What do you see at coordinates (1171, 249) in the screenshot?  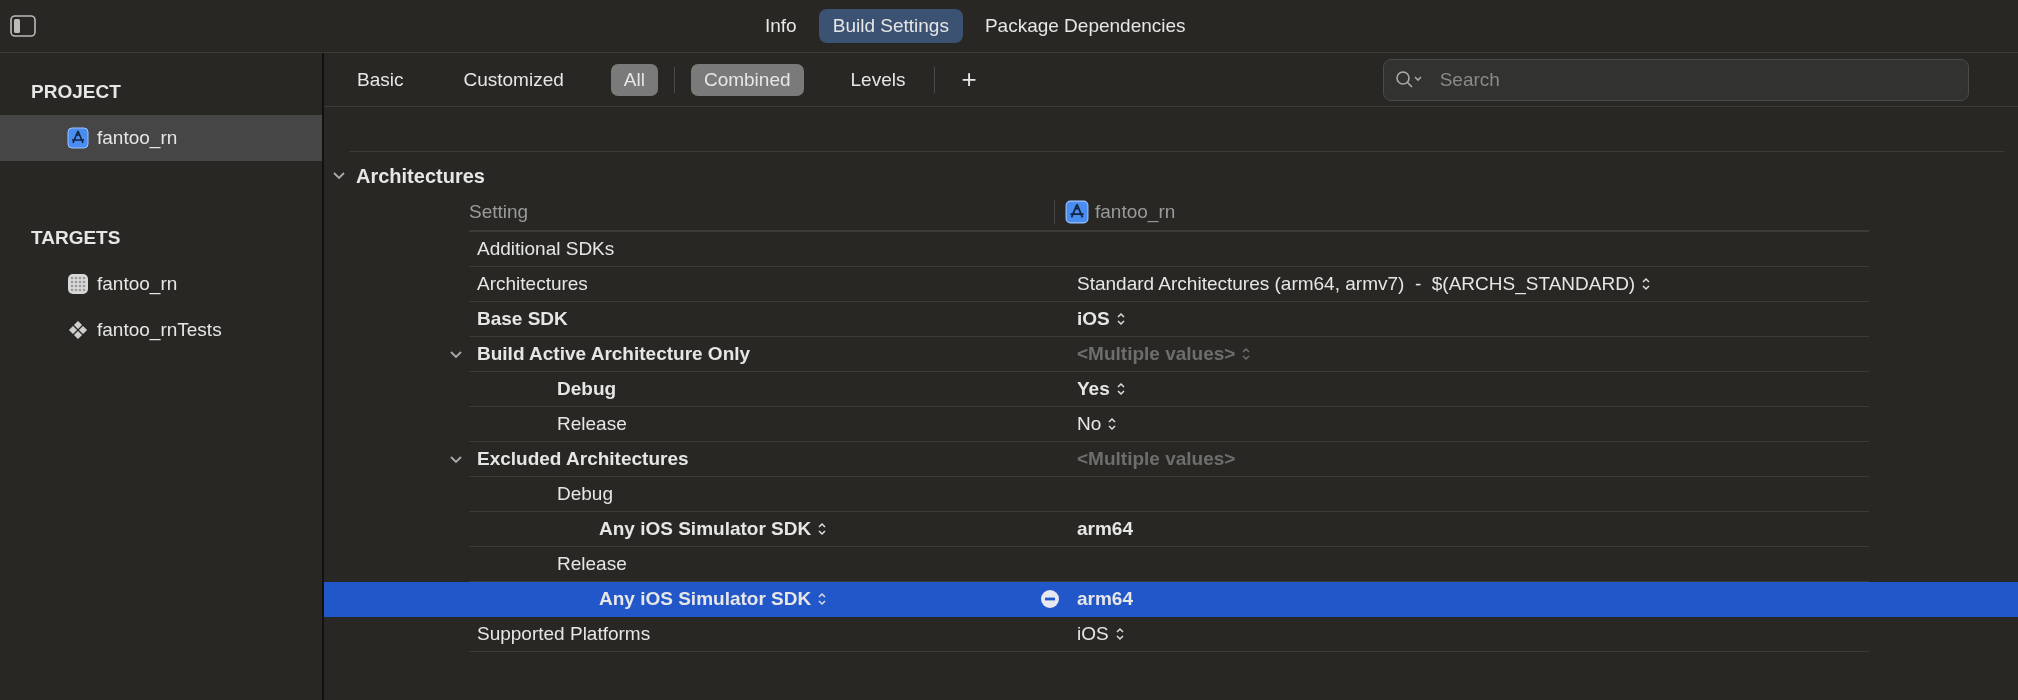 I see `setting-row: Additional SDKs` at bounding box center [1171, 249].